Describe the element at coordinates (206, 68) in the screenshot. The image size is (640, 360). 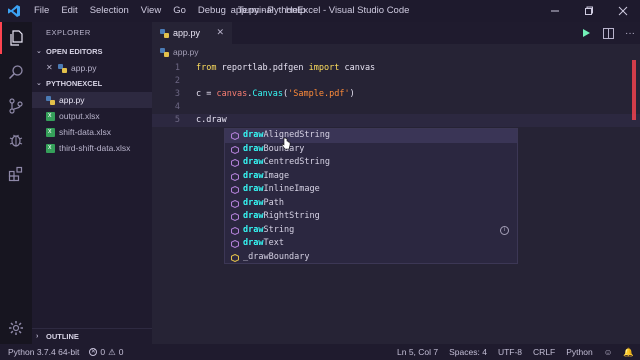
I see `keyword: from` at that location.